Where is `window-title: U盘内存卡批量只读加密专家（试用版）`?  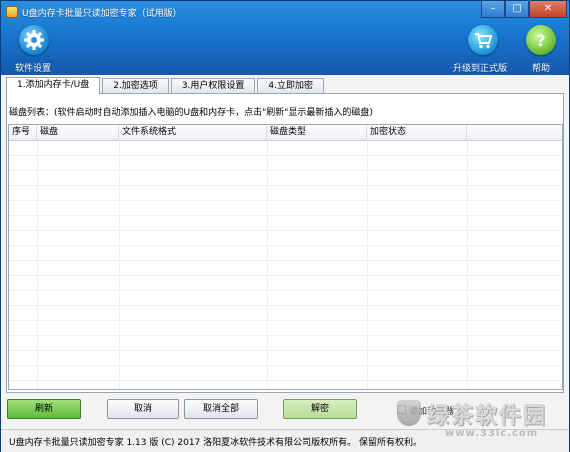 window-title: U盘内存卡批量只读加密专家（试用版） is located at coordinates (102, 14).